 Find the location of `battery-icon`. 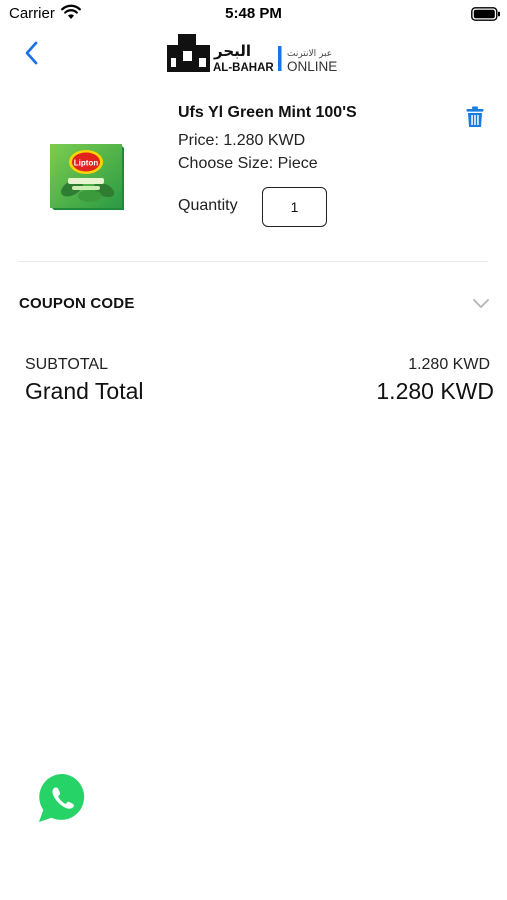

battery-icon is located at coordinates (486, 16).